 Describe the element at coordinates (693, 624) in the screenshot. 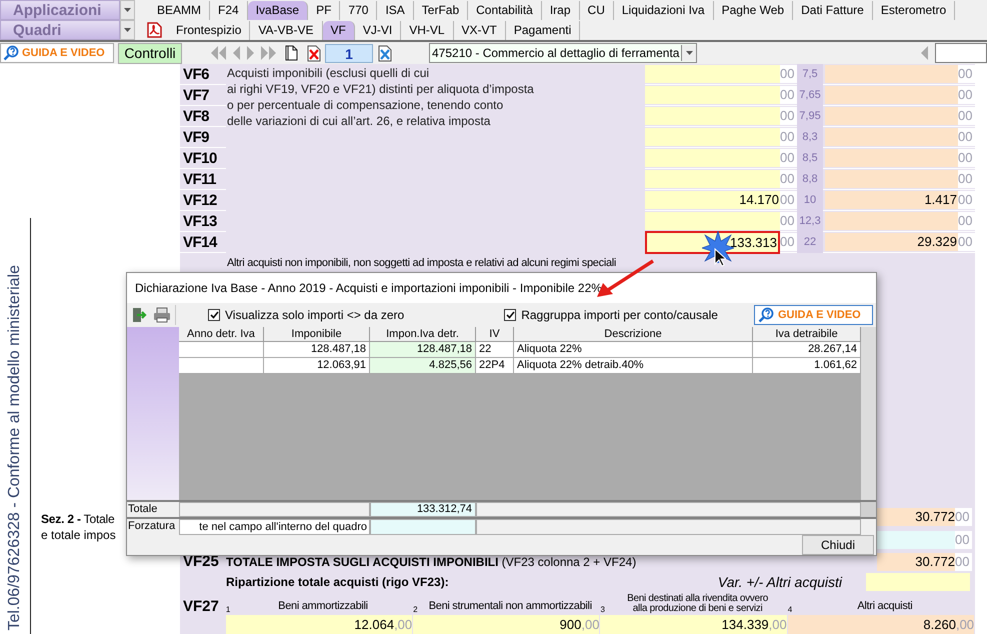

I see `amount-field: 134.339,00` at that location.